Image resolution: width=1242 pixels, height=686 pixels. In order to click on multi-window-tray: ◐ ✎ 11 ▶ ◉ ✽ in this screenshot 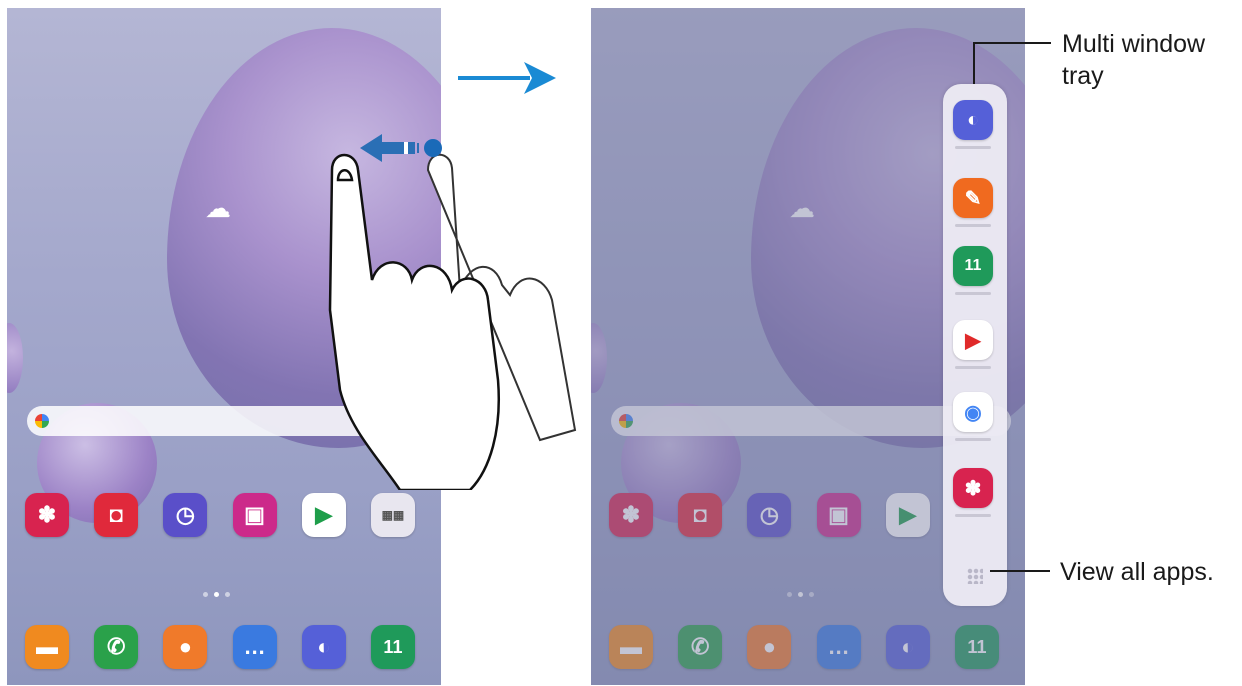, I will do `click(975, 345)`.